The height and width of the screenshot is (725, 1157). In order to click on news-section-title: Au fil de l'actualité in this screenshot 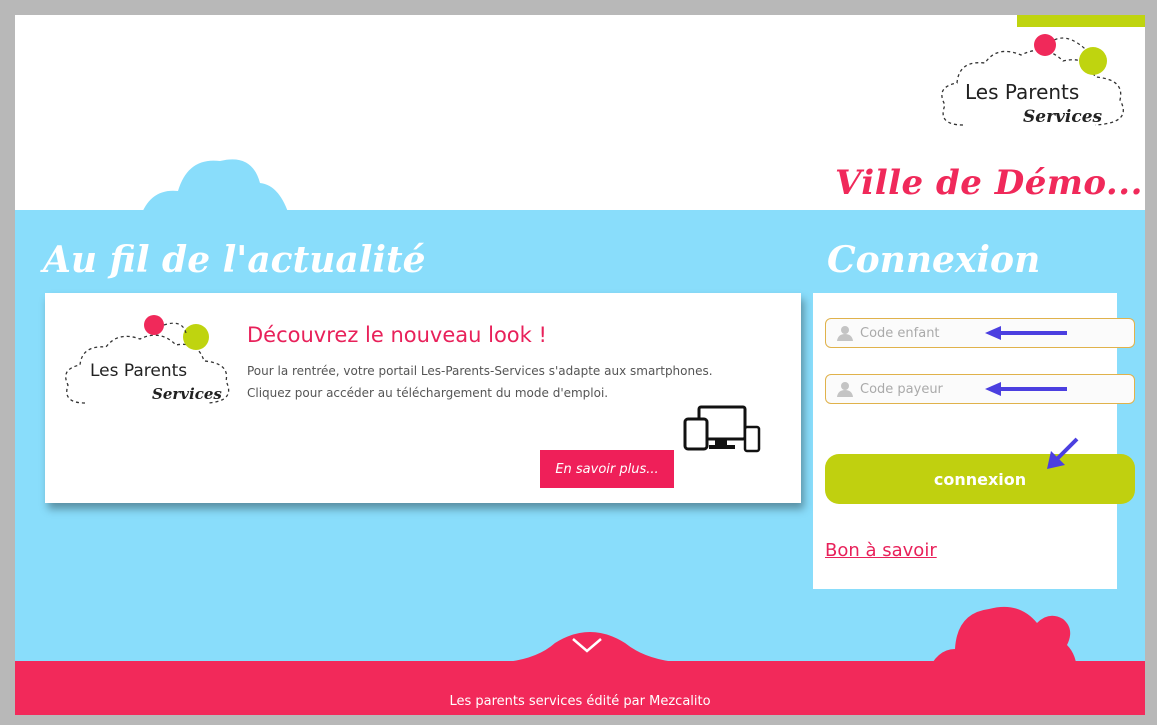, I will do `click(234, 260)`.